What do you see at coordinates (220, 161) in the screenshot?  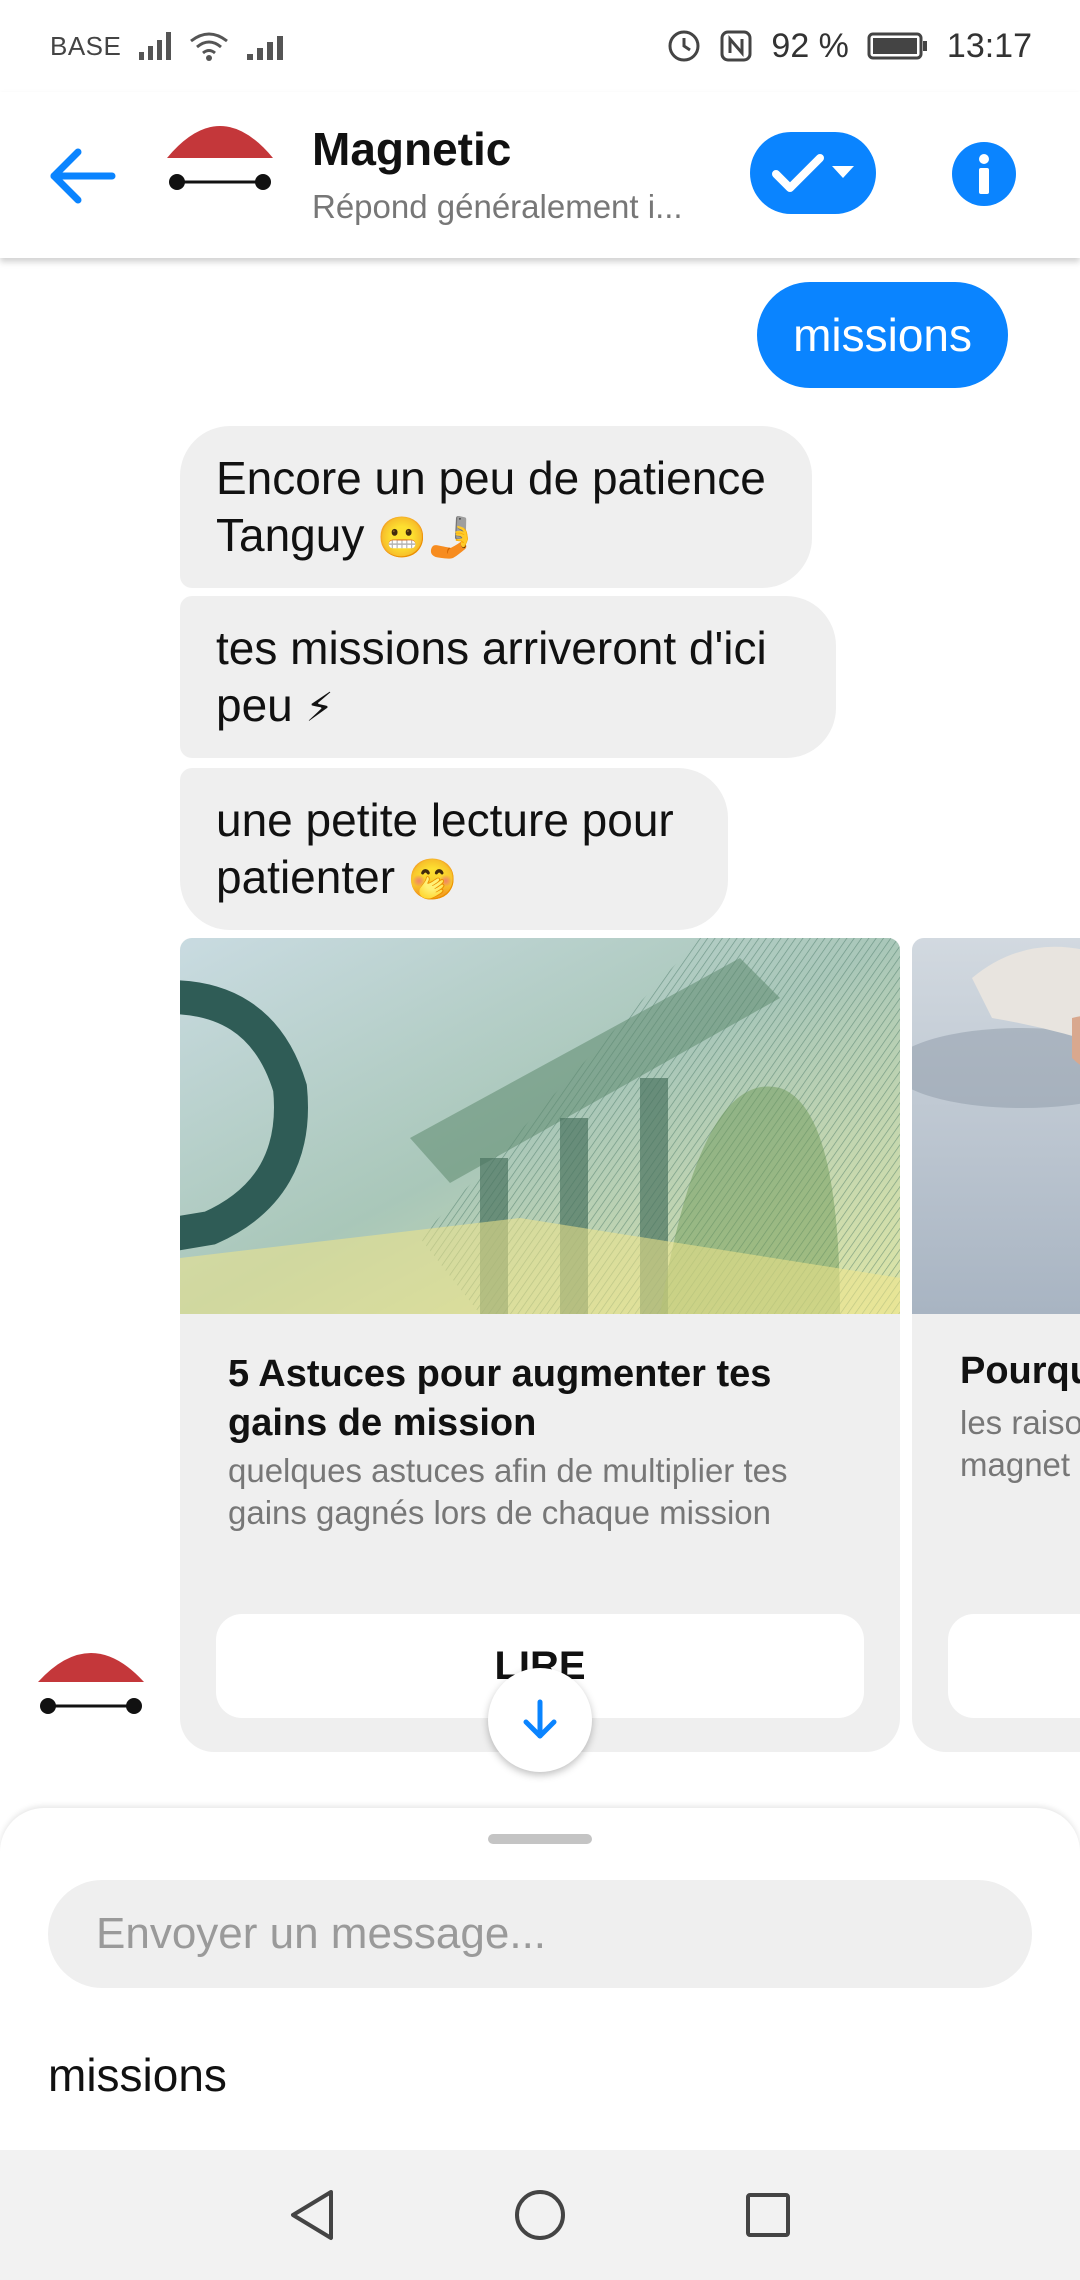 I see `magnetic-avatar` at bounding box center [220, 161].